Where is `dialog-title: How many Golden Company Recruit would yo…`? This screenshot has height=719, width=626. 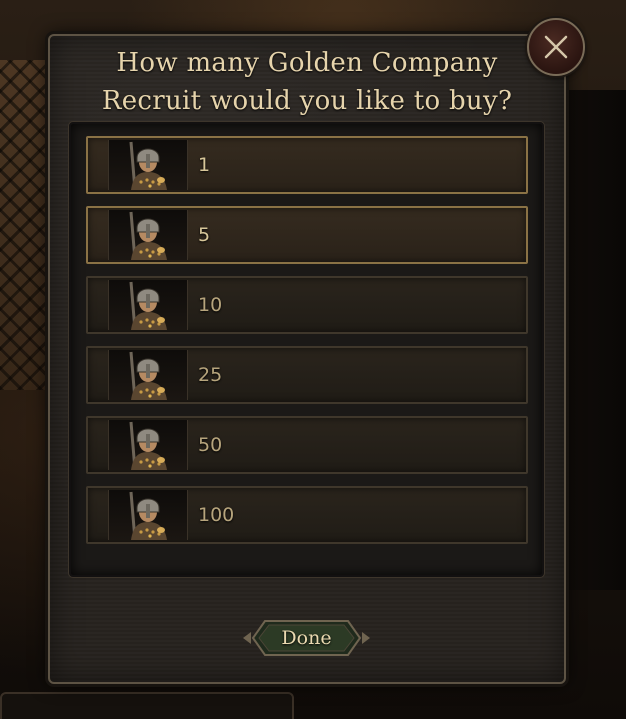 dialog-title: How many Golden Company Recruit would yo… is located at coordinates (307, 82).